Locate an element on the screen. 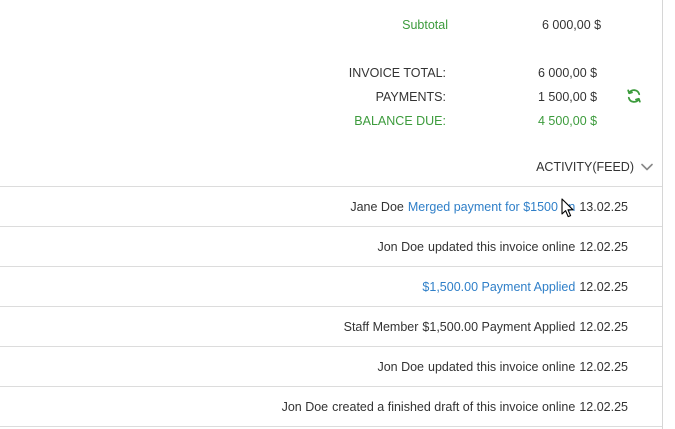  subtotal-label: Subtotal is located at coordinates (425, 25).